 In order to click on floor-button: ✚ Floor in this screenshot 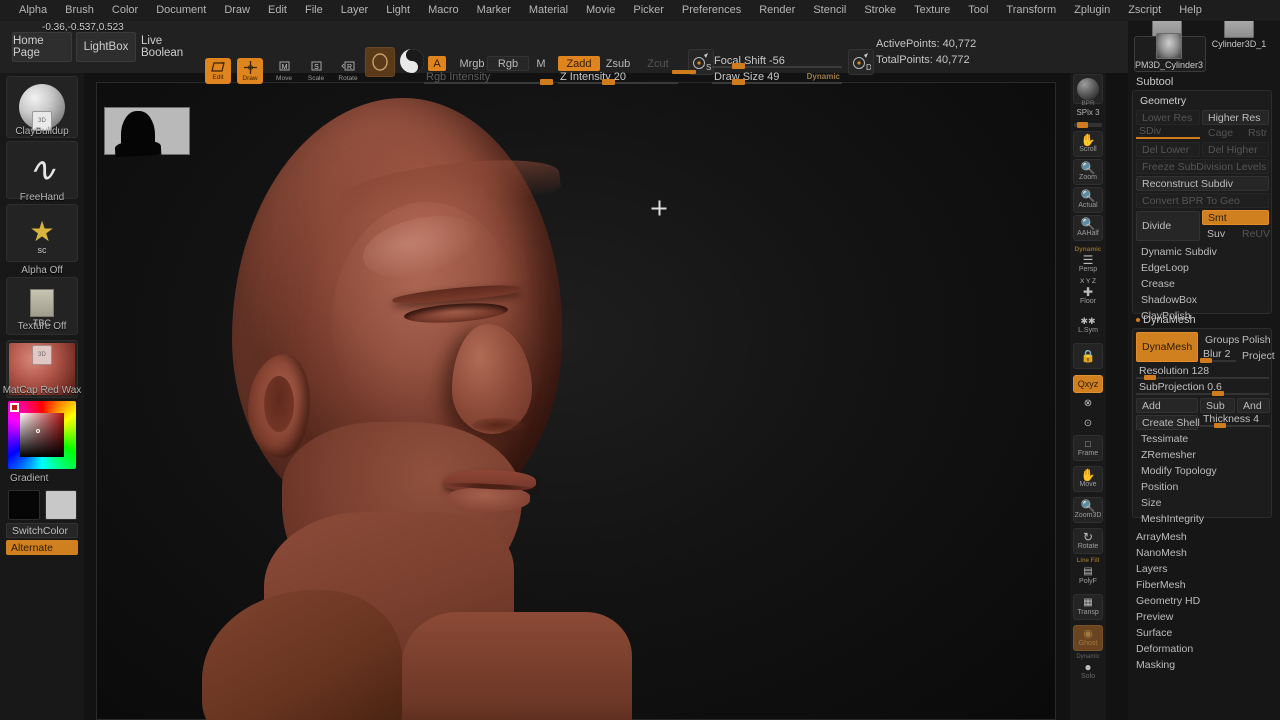, I will do `click(1088, 296)`.